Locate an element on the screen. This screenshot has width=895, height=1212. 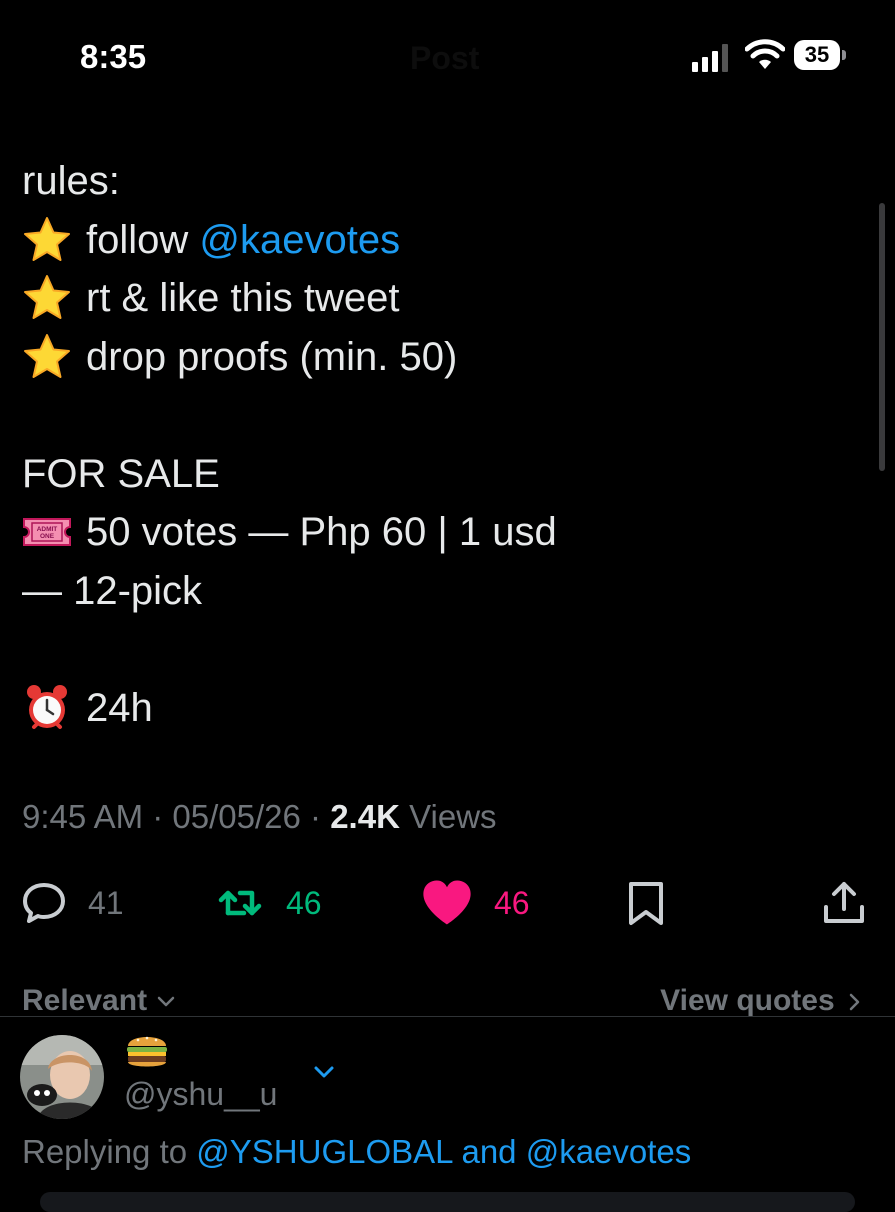
alarm-clock-icon is located at coordinates (47, 706).